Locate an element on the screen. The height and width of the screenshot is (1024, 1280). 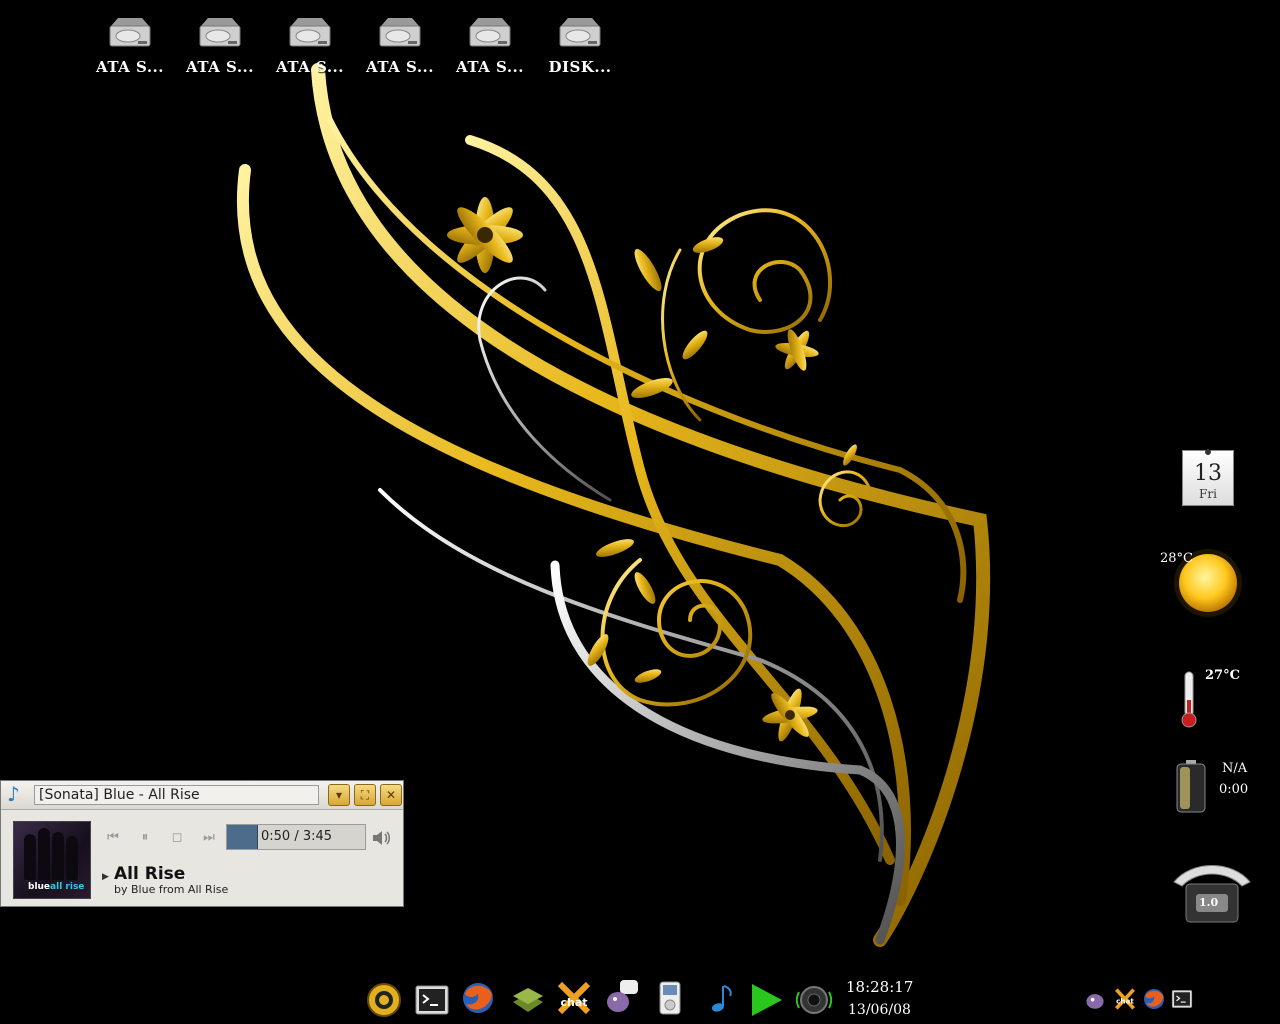
maximize-icon: ⛶ is located at coordinates (365, 795).